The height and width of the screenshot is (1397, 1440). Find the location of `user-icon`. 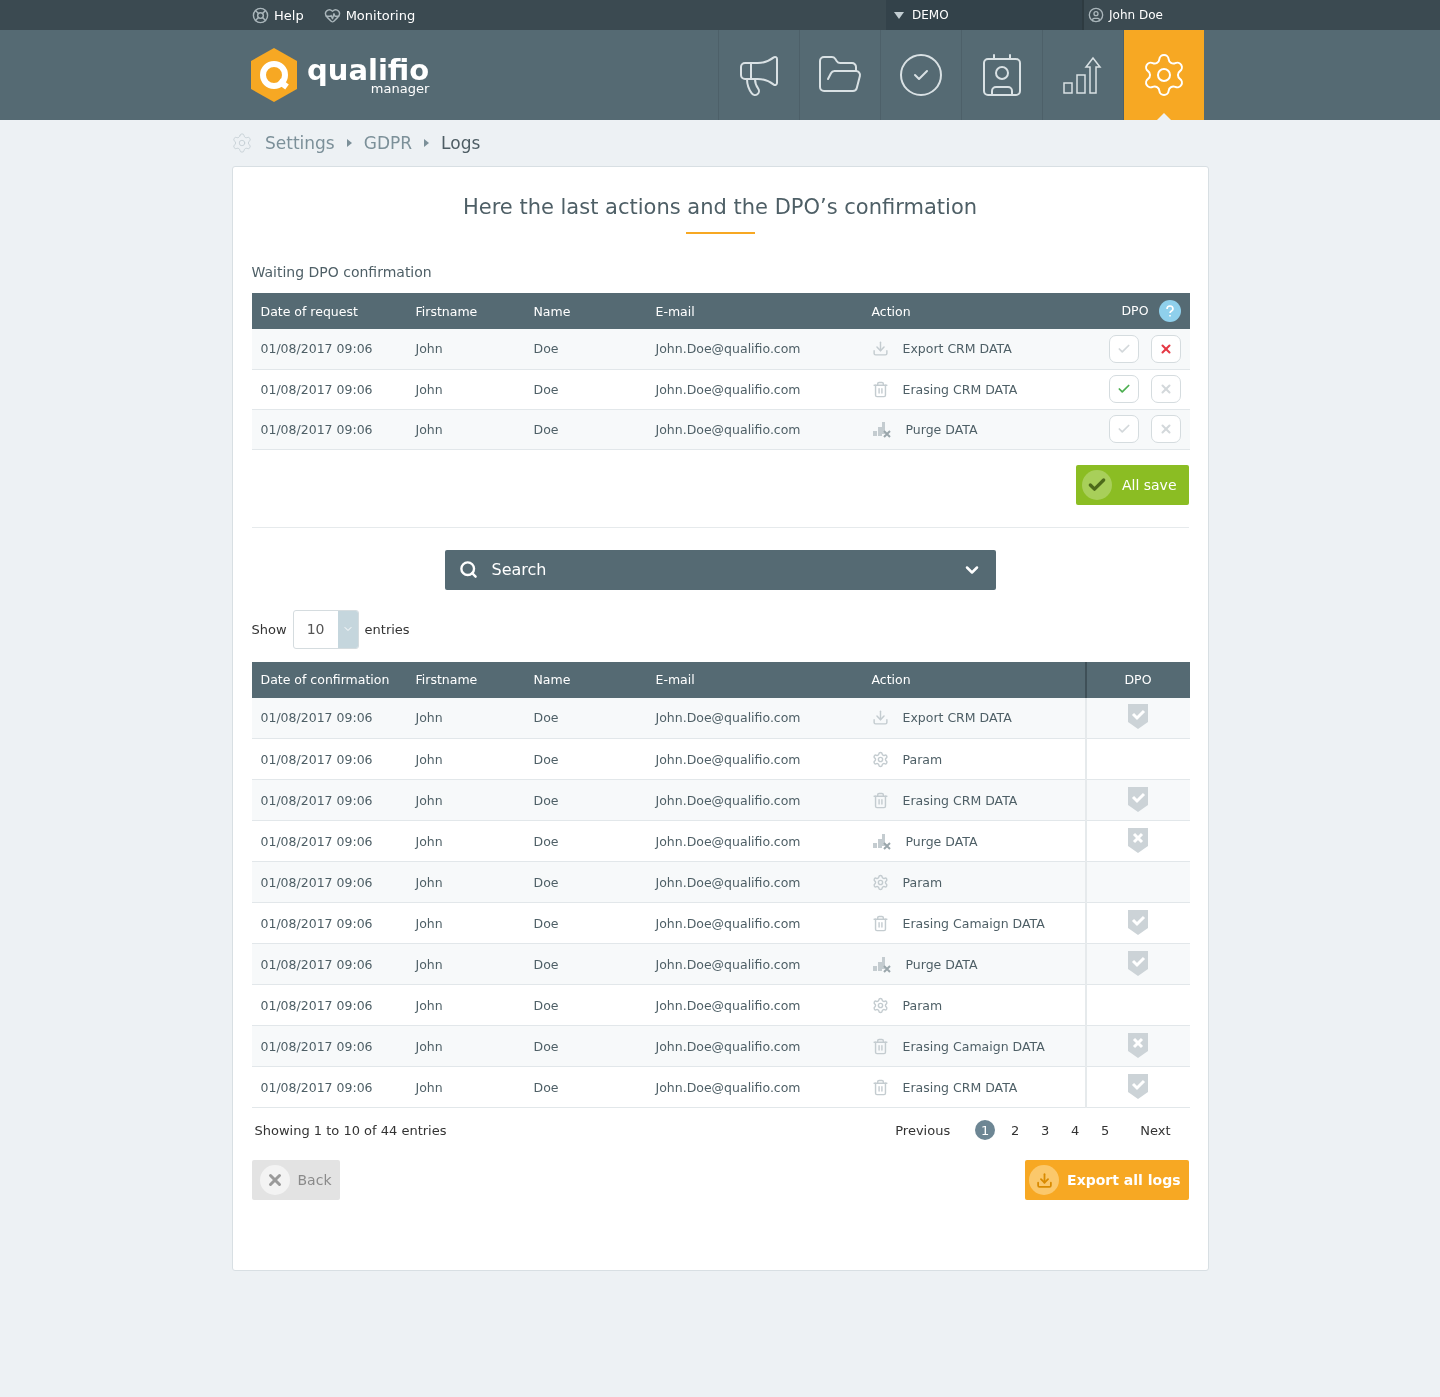

user-icon is located at coordinates (1096, 15).